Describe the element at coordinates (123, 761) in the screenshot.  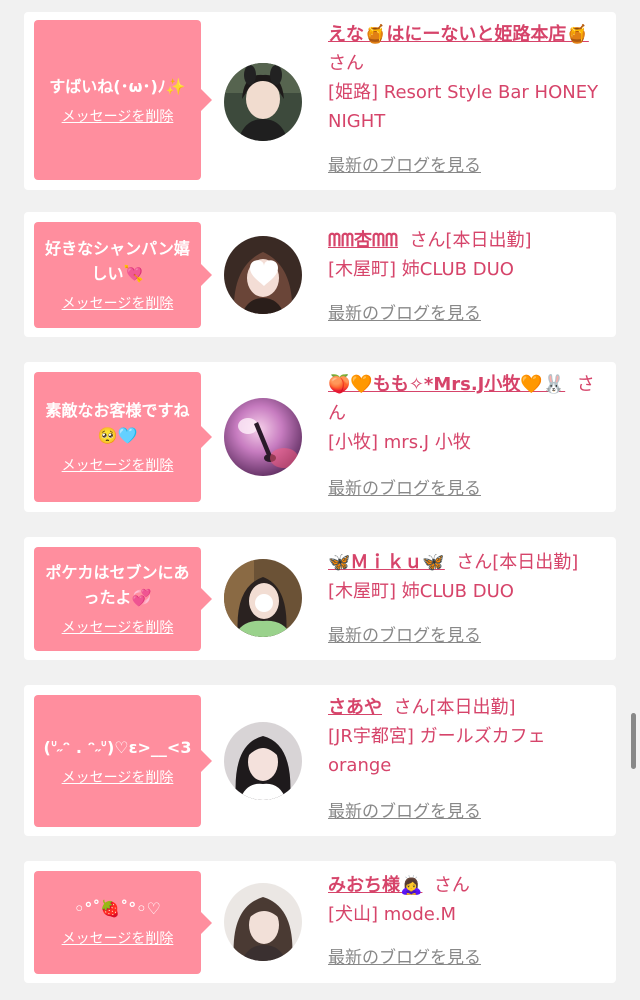
I see `message-bubble: (ᐡ˶ᵔ . ᵔ˶ᐡ)♡ε>__<3 メッセージを削除` at that location.